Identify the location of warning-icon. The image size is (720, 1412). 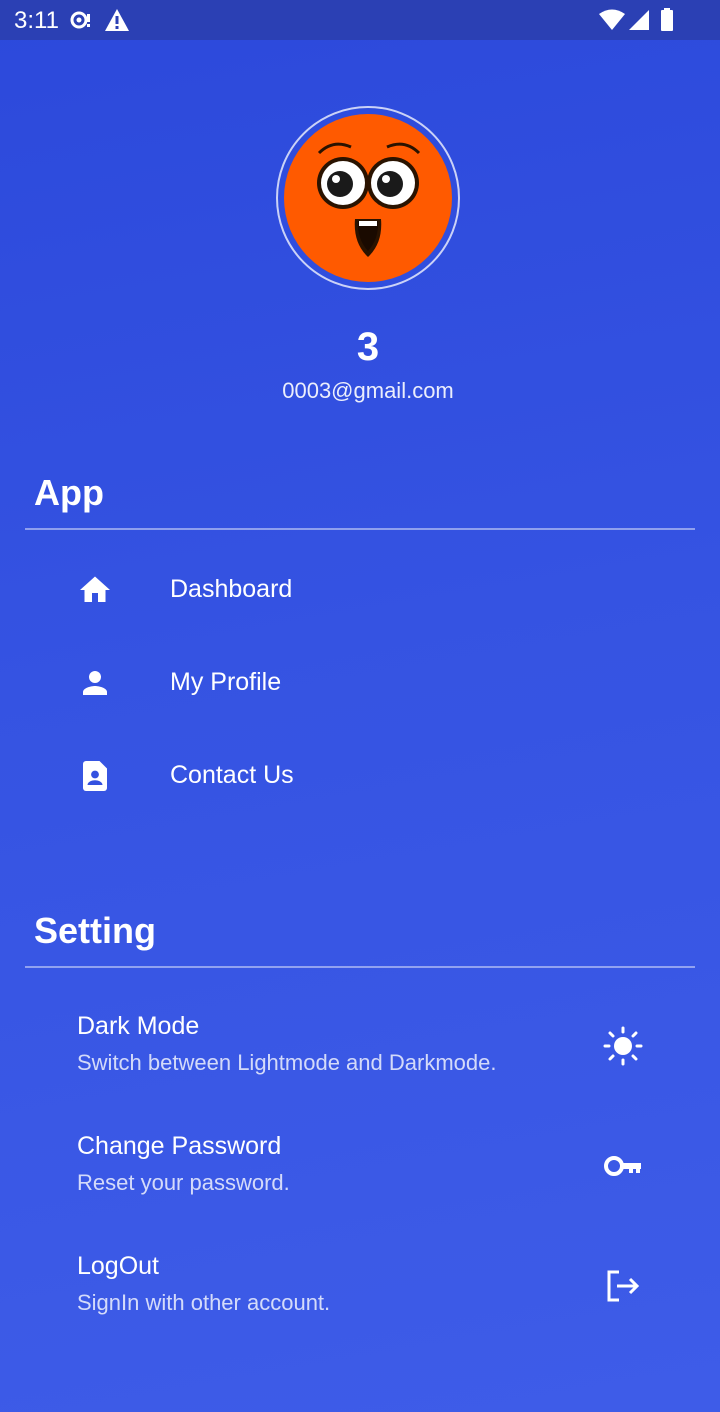
(117, 22).